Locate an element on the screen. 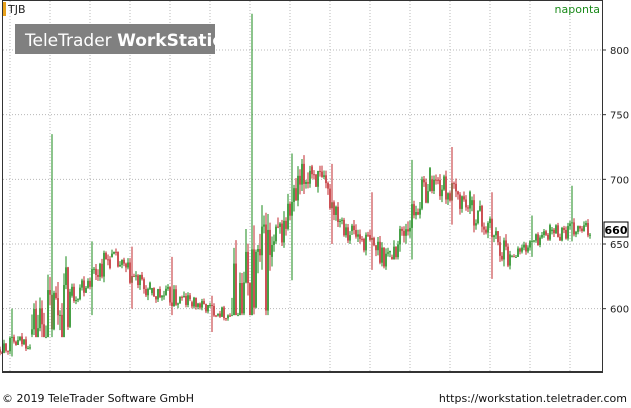 This screenshot has height=408, width=631. last-value-label: 660 is located at coordinates (616, 230).